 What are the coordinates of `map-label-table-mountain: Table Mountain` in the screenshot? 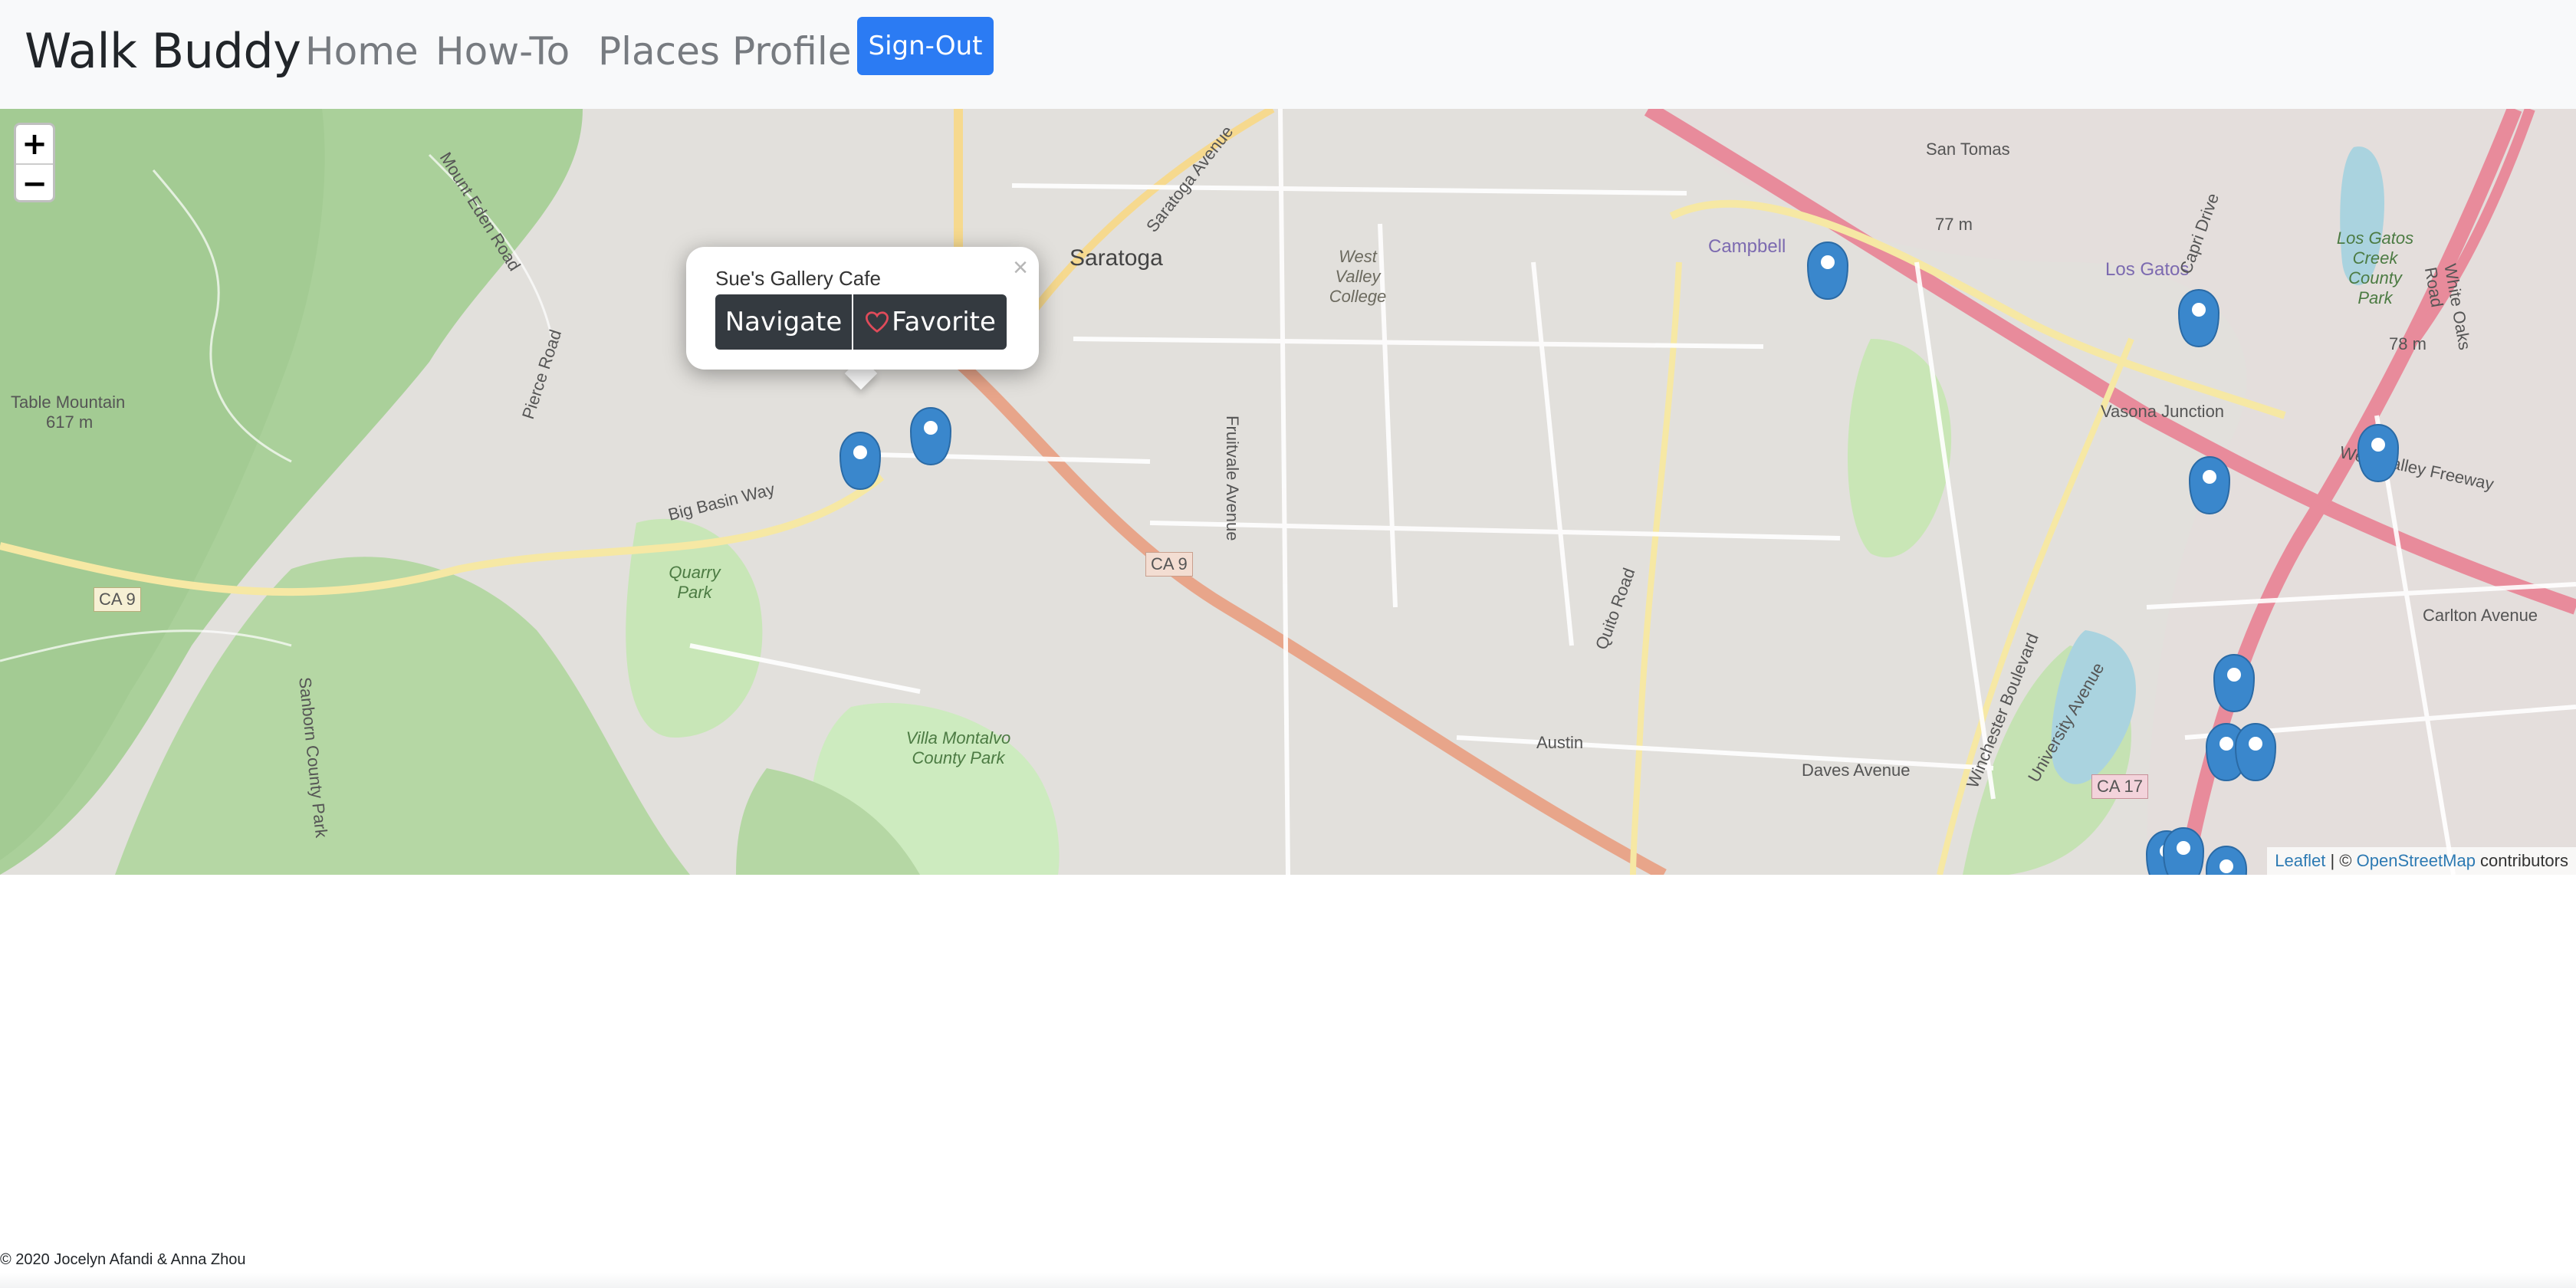 It's located at (68, 402).